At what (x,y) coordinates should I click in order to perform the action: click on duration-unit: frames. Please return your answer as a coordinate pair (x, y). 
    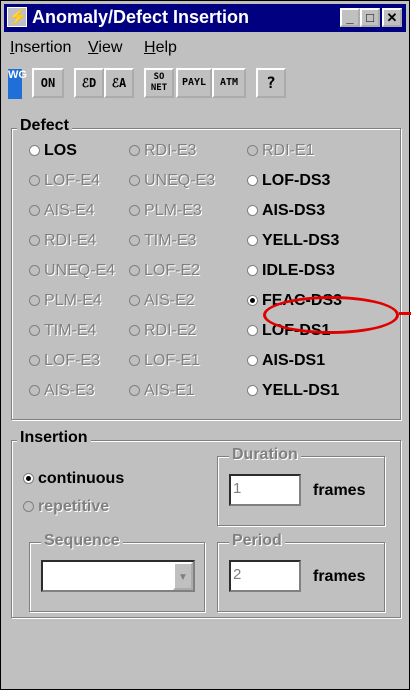
    Looking at the image, I should click on (339, 490).